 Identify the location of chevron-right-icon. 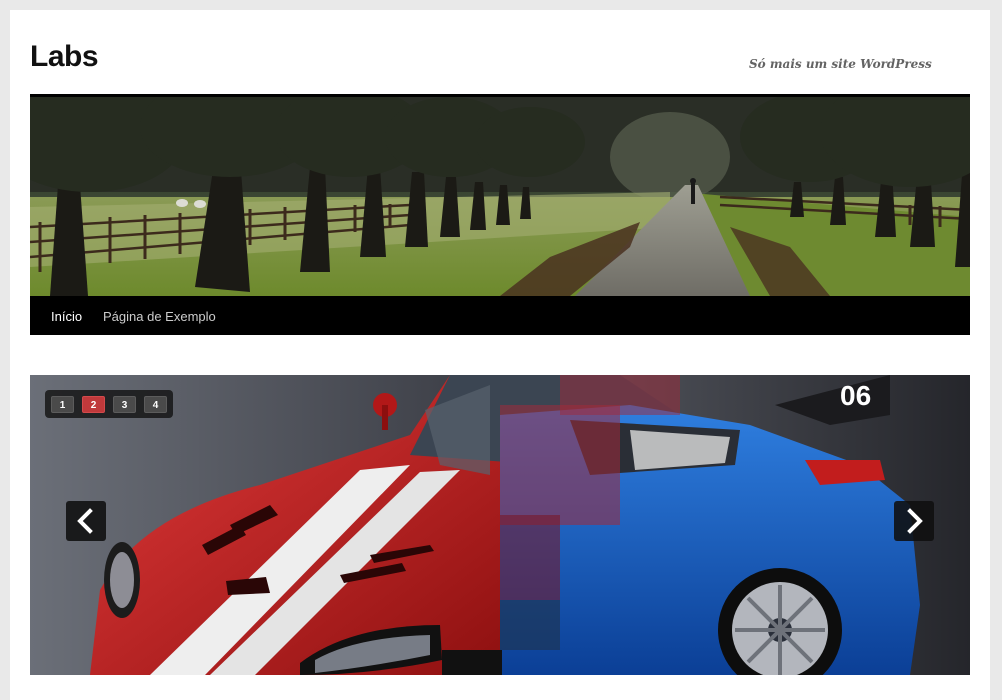
(915, 521).